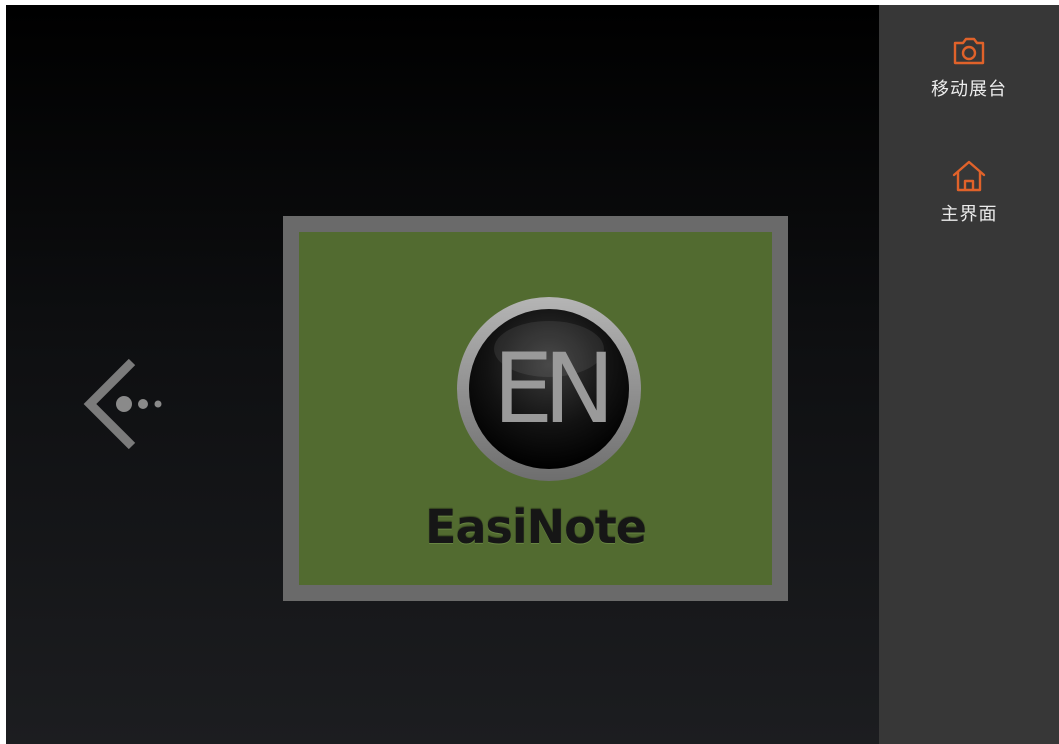 This screenshot has width=1059, height=744. What do you see at coordinates (122, 404) in the screenshot?
I see `back-arrow-icon` at bounding box center [122, 404].